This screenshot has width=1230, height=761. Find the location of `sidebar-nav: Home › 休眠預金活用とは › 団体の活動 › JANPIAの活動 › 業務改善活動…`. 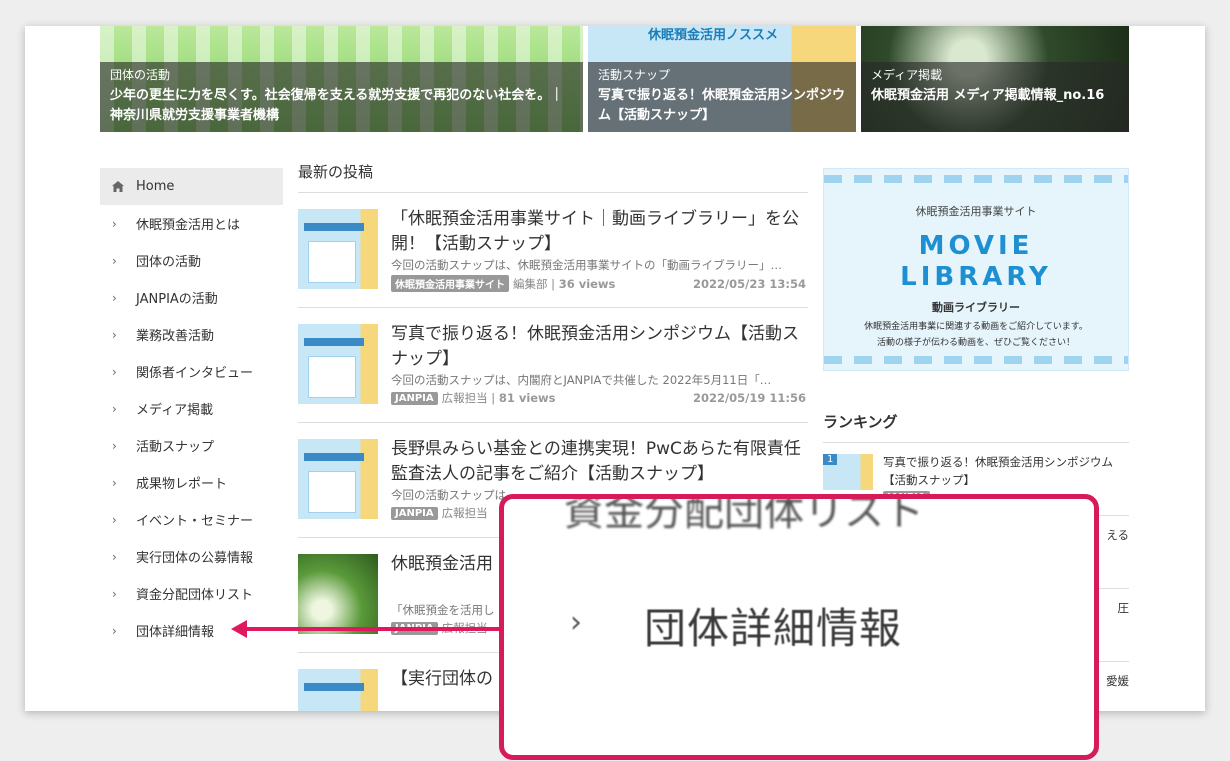

sidebar-nav: Home › 休眠預金活用とは › 団体の活動 › JANPIAの活動 › 業務改善活動… is located at coordinates (191, 408).